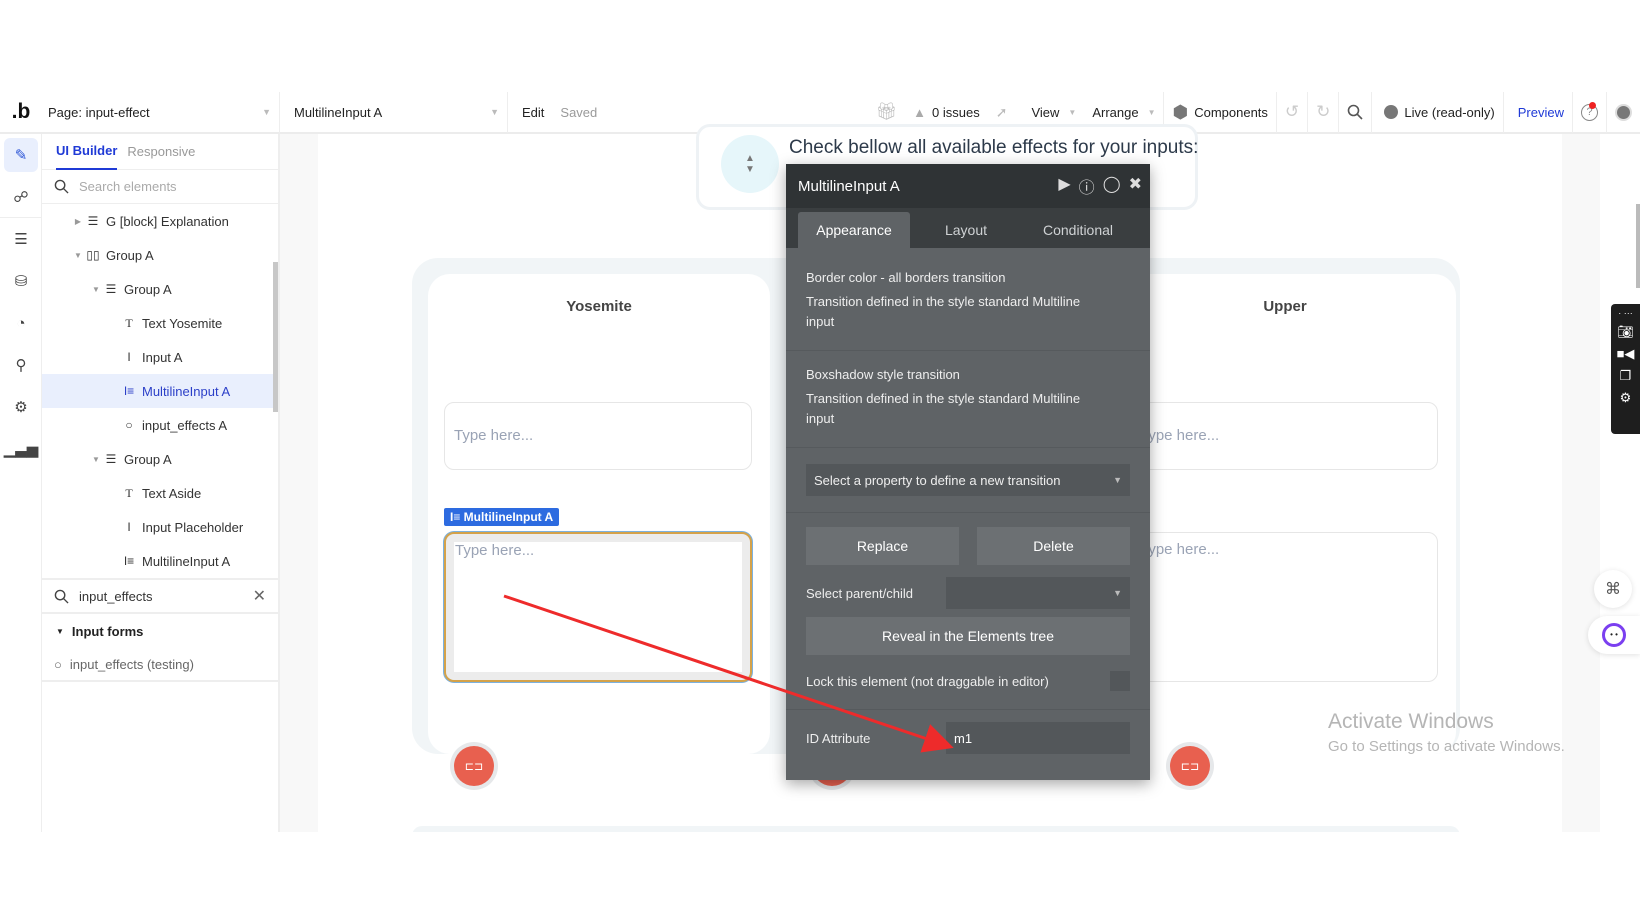 This screenshot has height=924, width=1640. What do you see at coordinates (1115, 112) in the screenshot?
I see `arrange-label: Arrange` at bounding box center [1115, 112].